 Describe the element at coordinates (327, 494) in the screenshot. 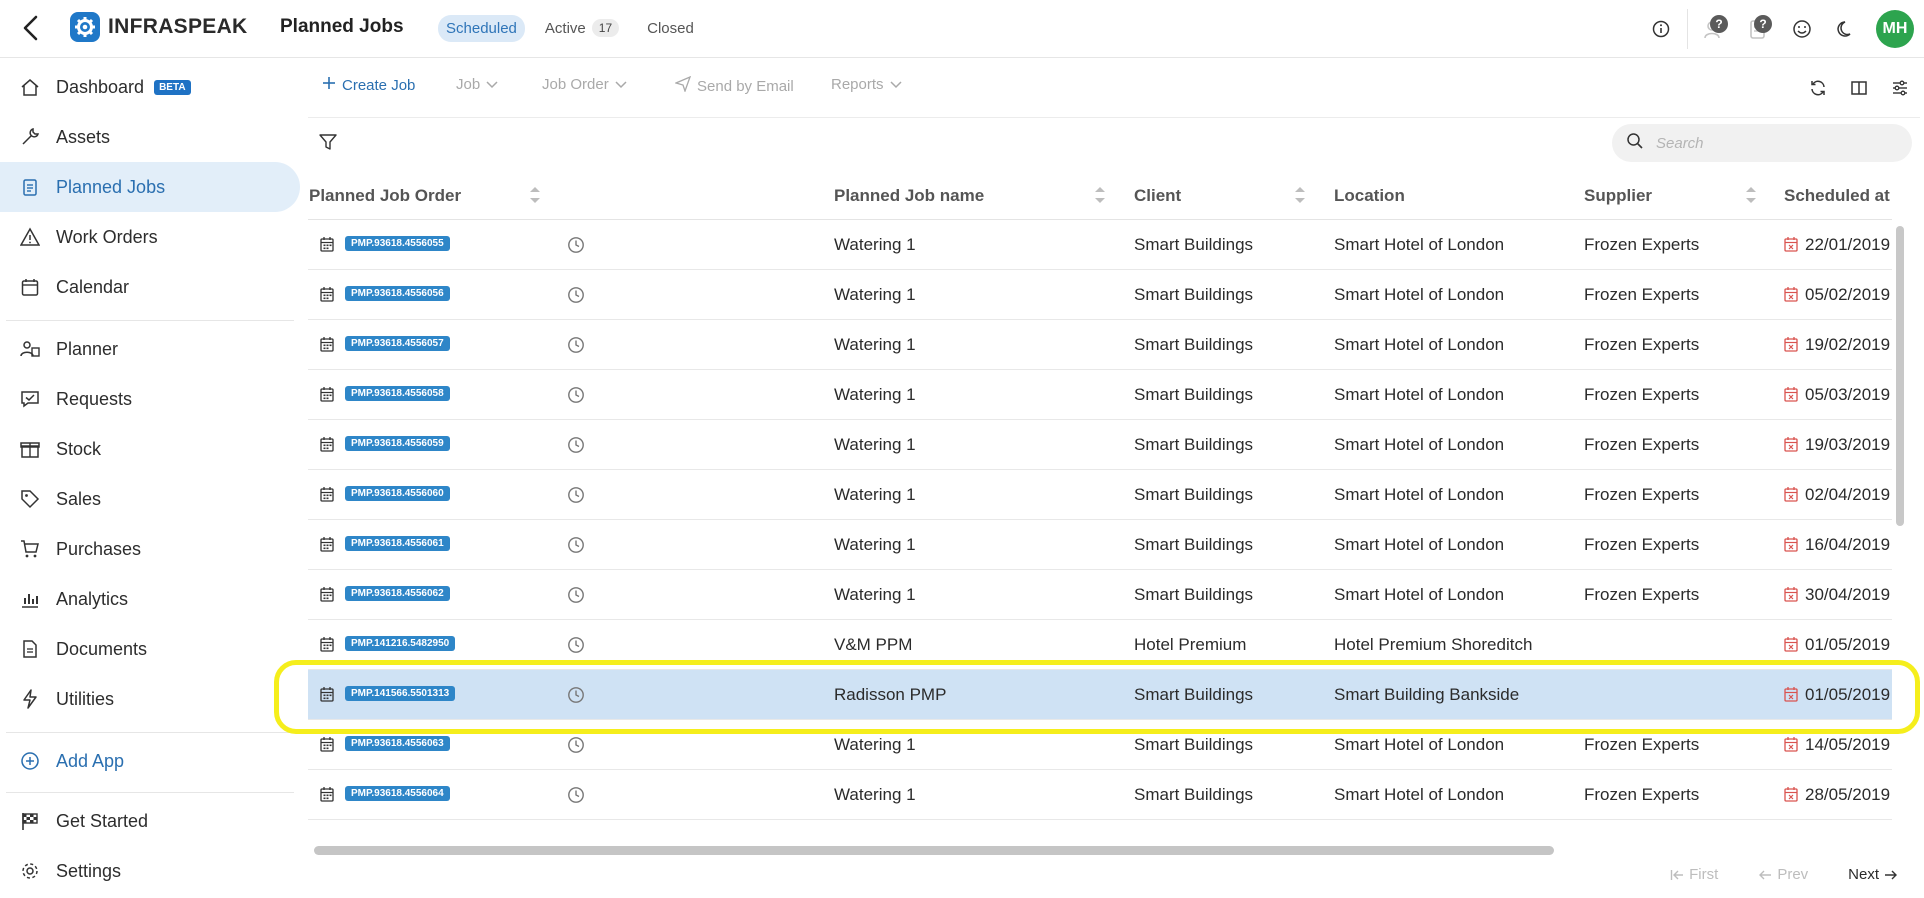

I see `calendar-icon` at that location.